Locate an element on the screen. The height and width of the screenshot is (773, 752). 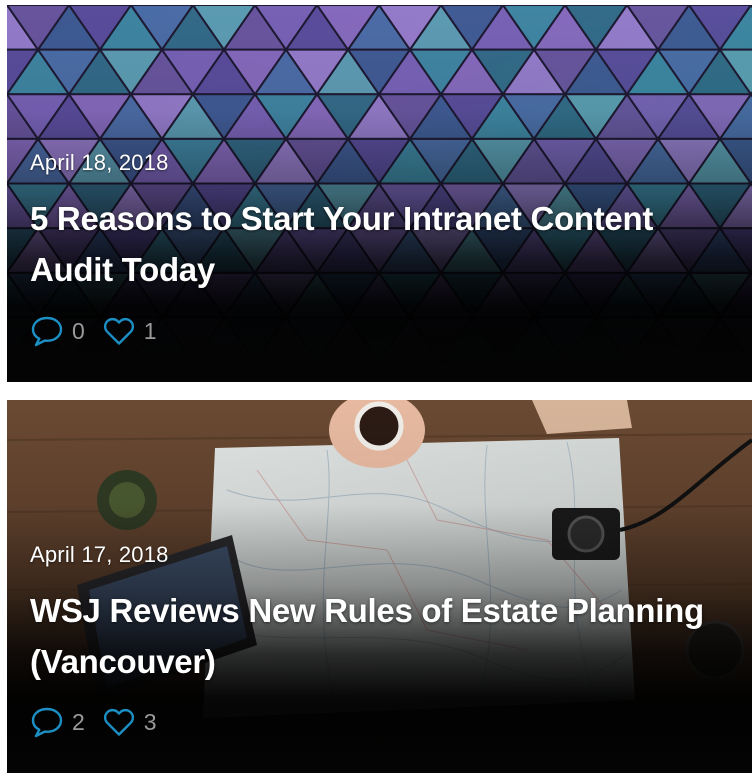
like-count: 1 is located at coordinates (150, 330).